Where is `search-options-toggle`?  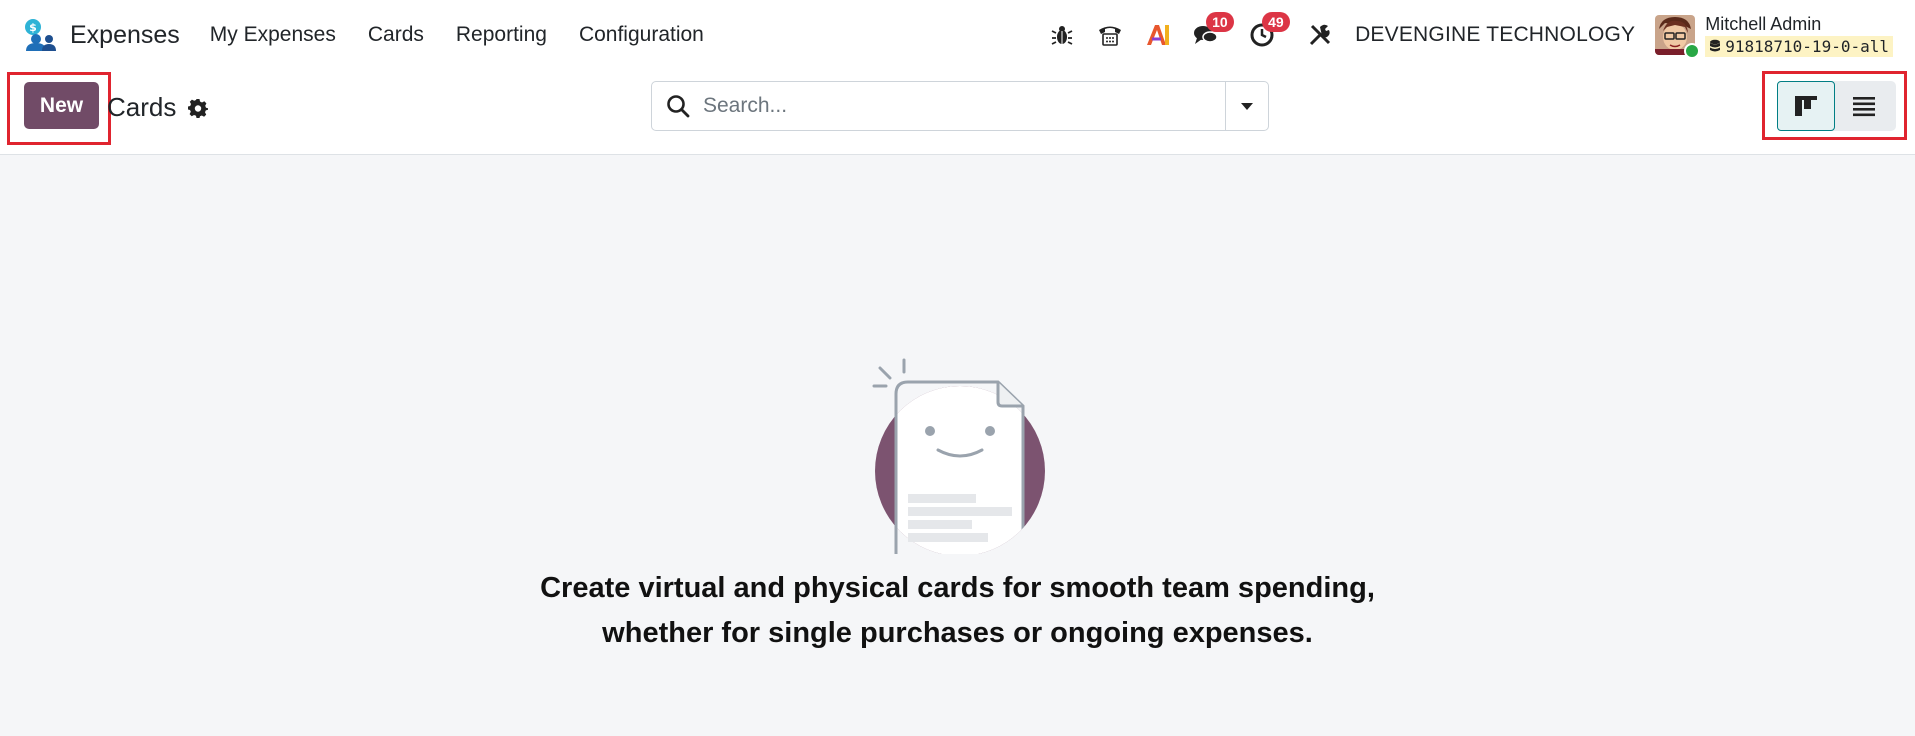 search-options-toggle is located at coordinates (1246, 106).